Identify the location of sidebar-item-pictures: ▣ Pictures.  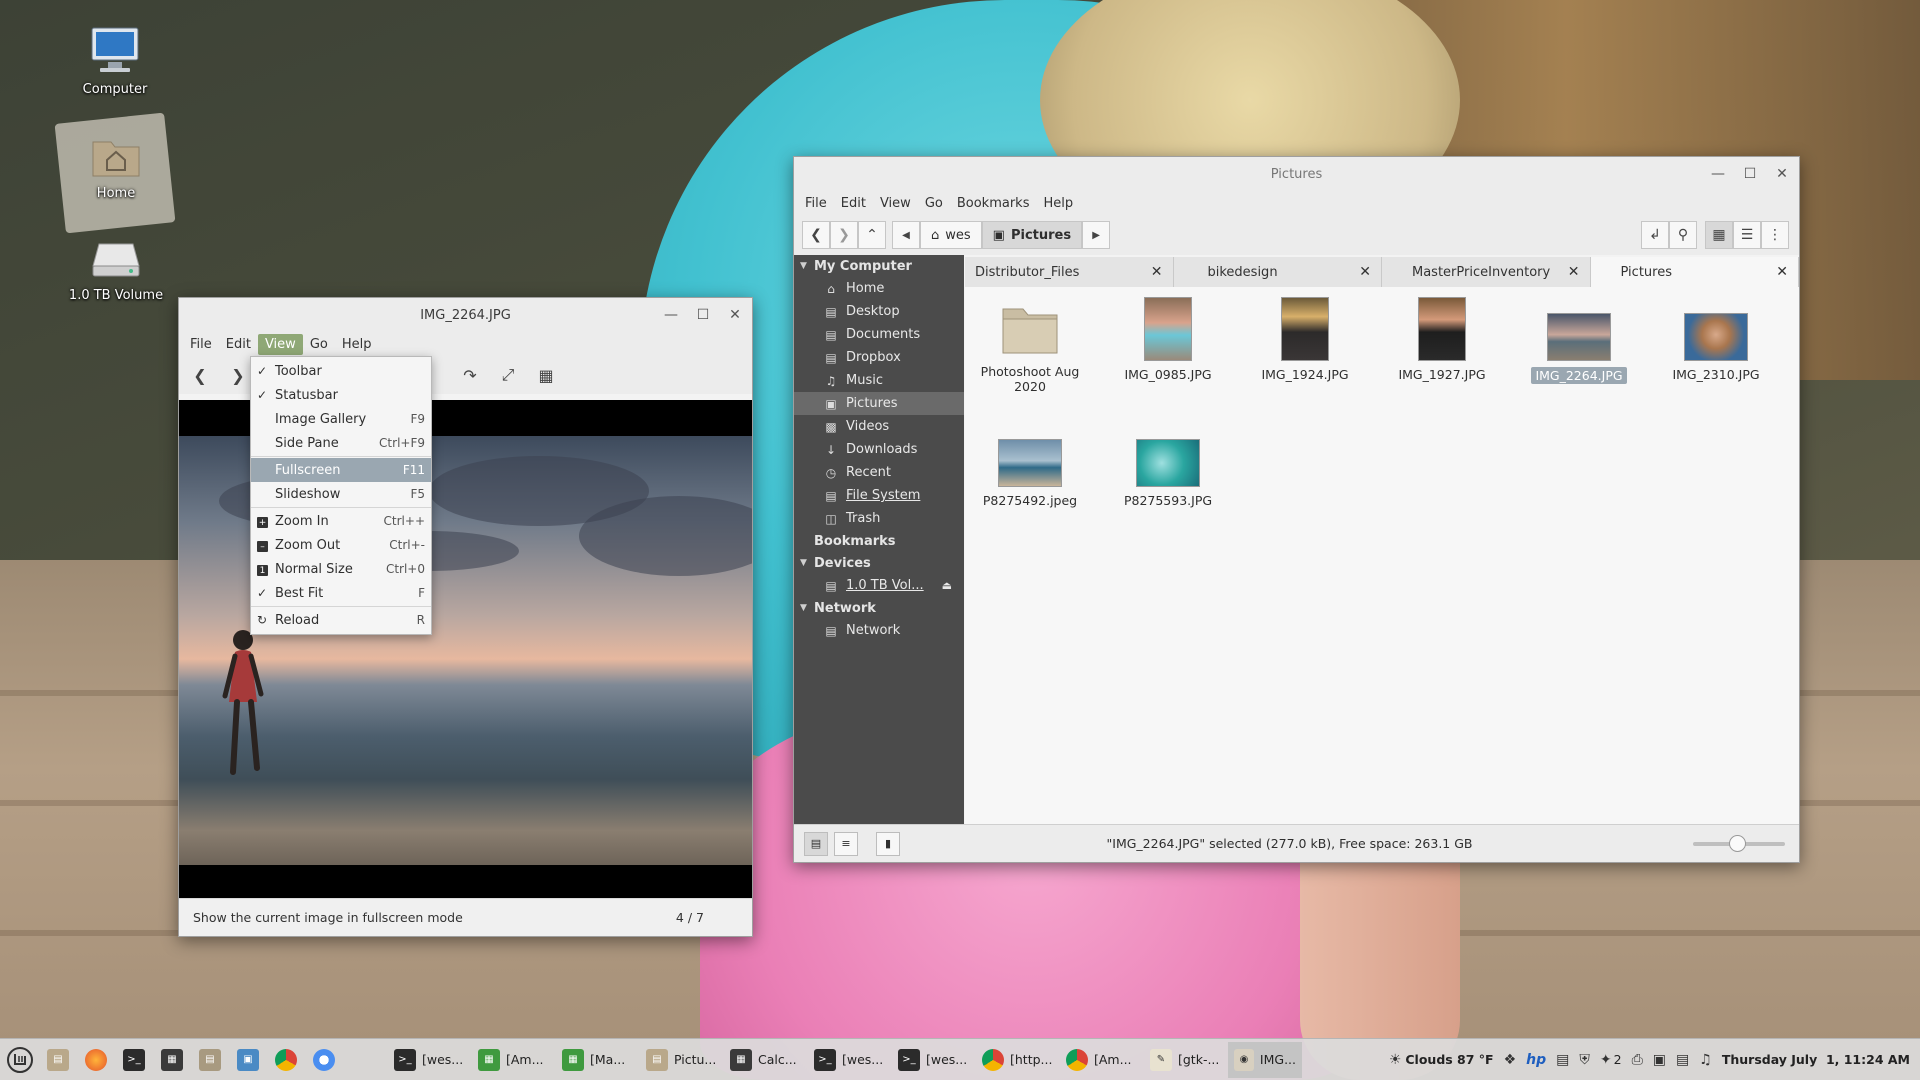
(879, 403).